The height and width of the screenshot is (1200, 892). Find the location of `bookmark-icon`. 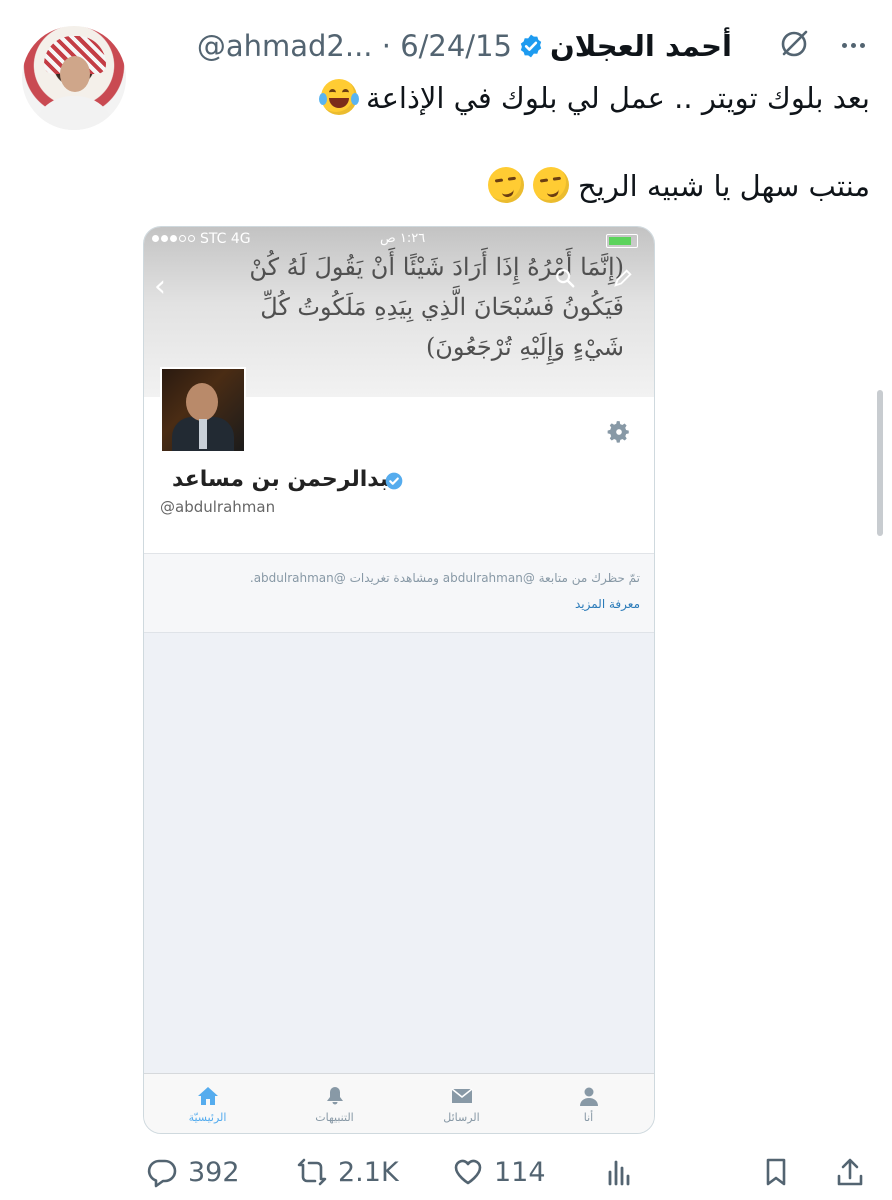

bookmark-icon is located at coordinates (776, 1172).